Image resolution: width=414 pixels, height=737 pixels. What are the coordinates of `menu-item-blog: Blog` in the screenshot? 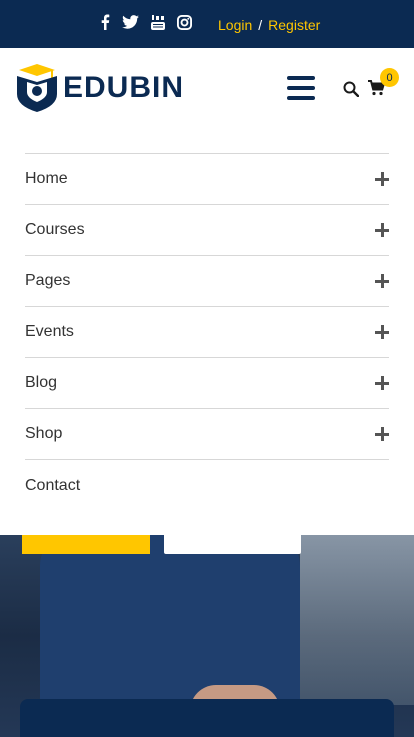 It's located at (207, 383).